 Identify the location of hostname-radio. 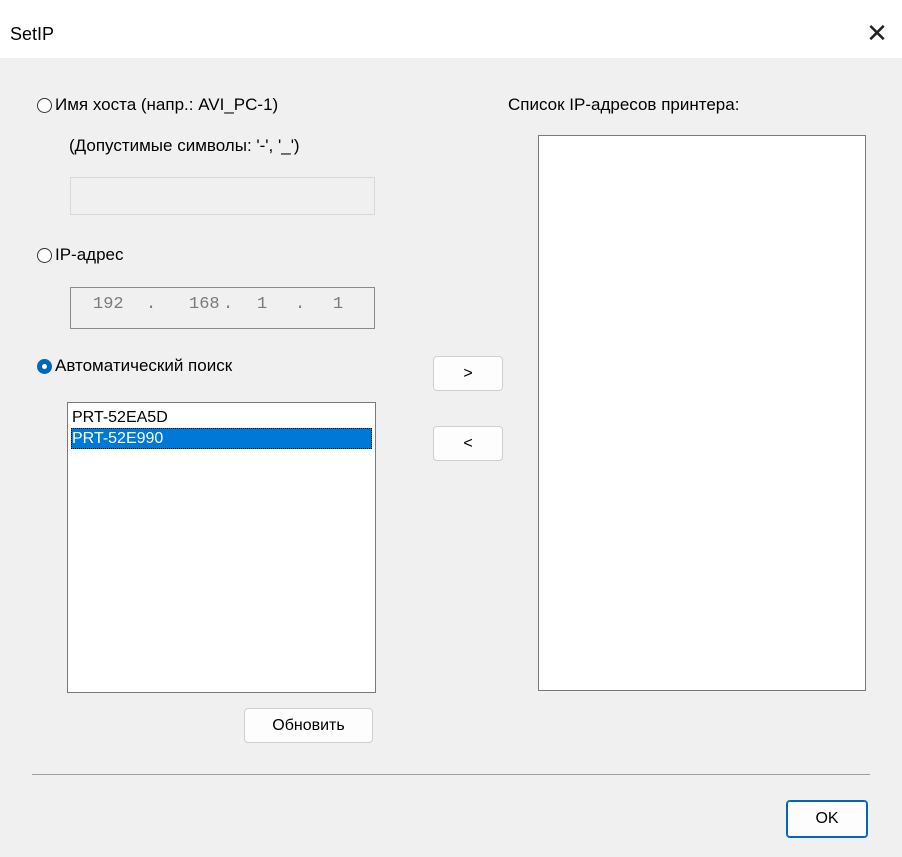
(44, 105).